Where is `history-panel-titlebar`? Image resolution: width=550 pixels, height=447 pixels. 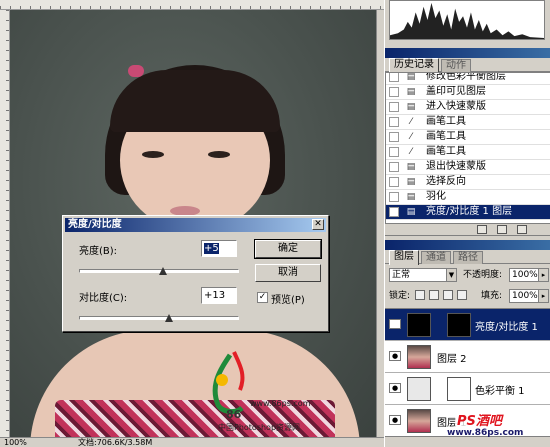 history-panel-titlebar is located at coordinates (467, 53).